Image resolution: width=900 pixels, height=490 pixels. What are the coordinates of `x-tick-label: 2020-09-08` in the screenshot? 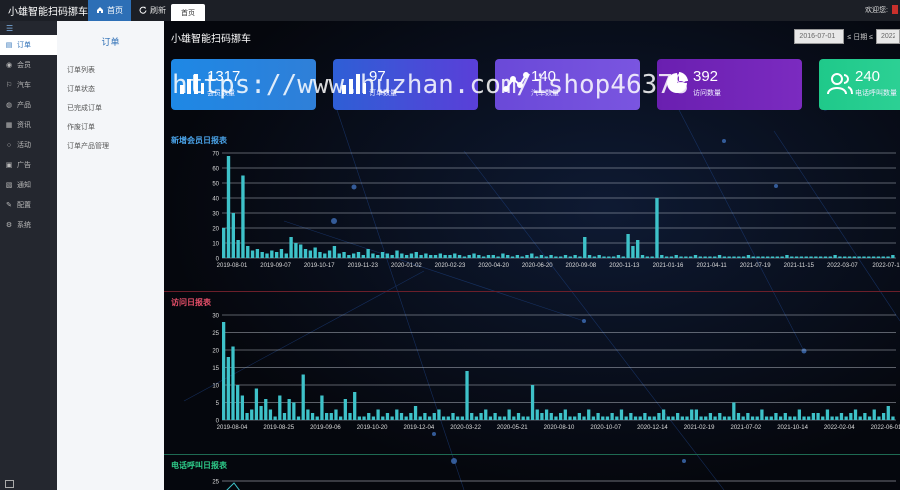 It's located at (580, 266).